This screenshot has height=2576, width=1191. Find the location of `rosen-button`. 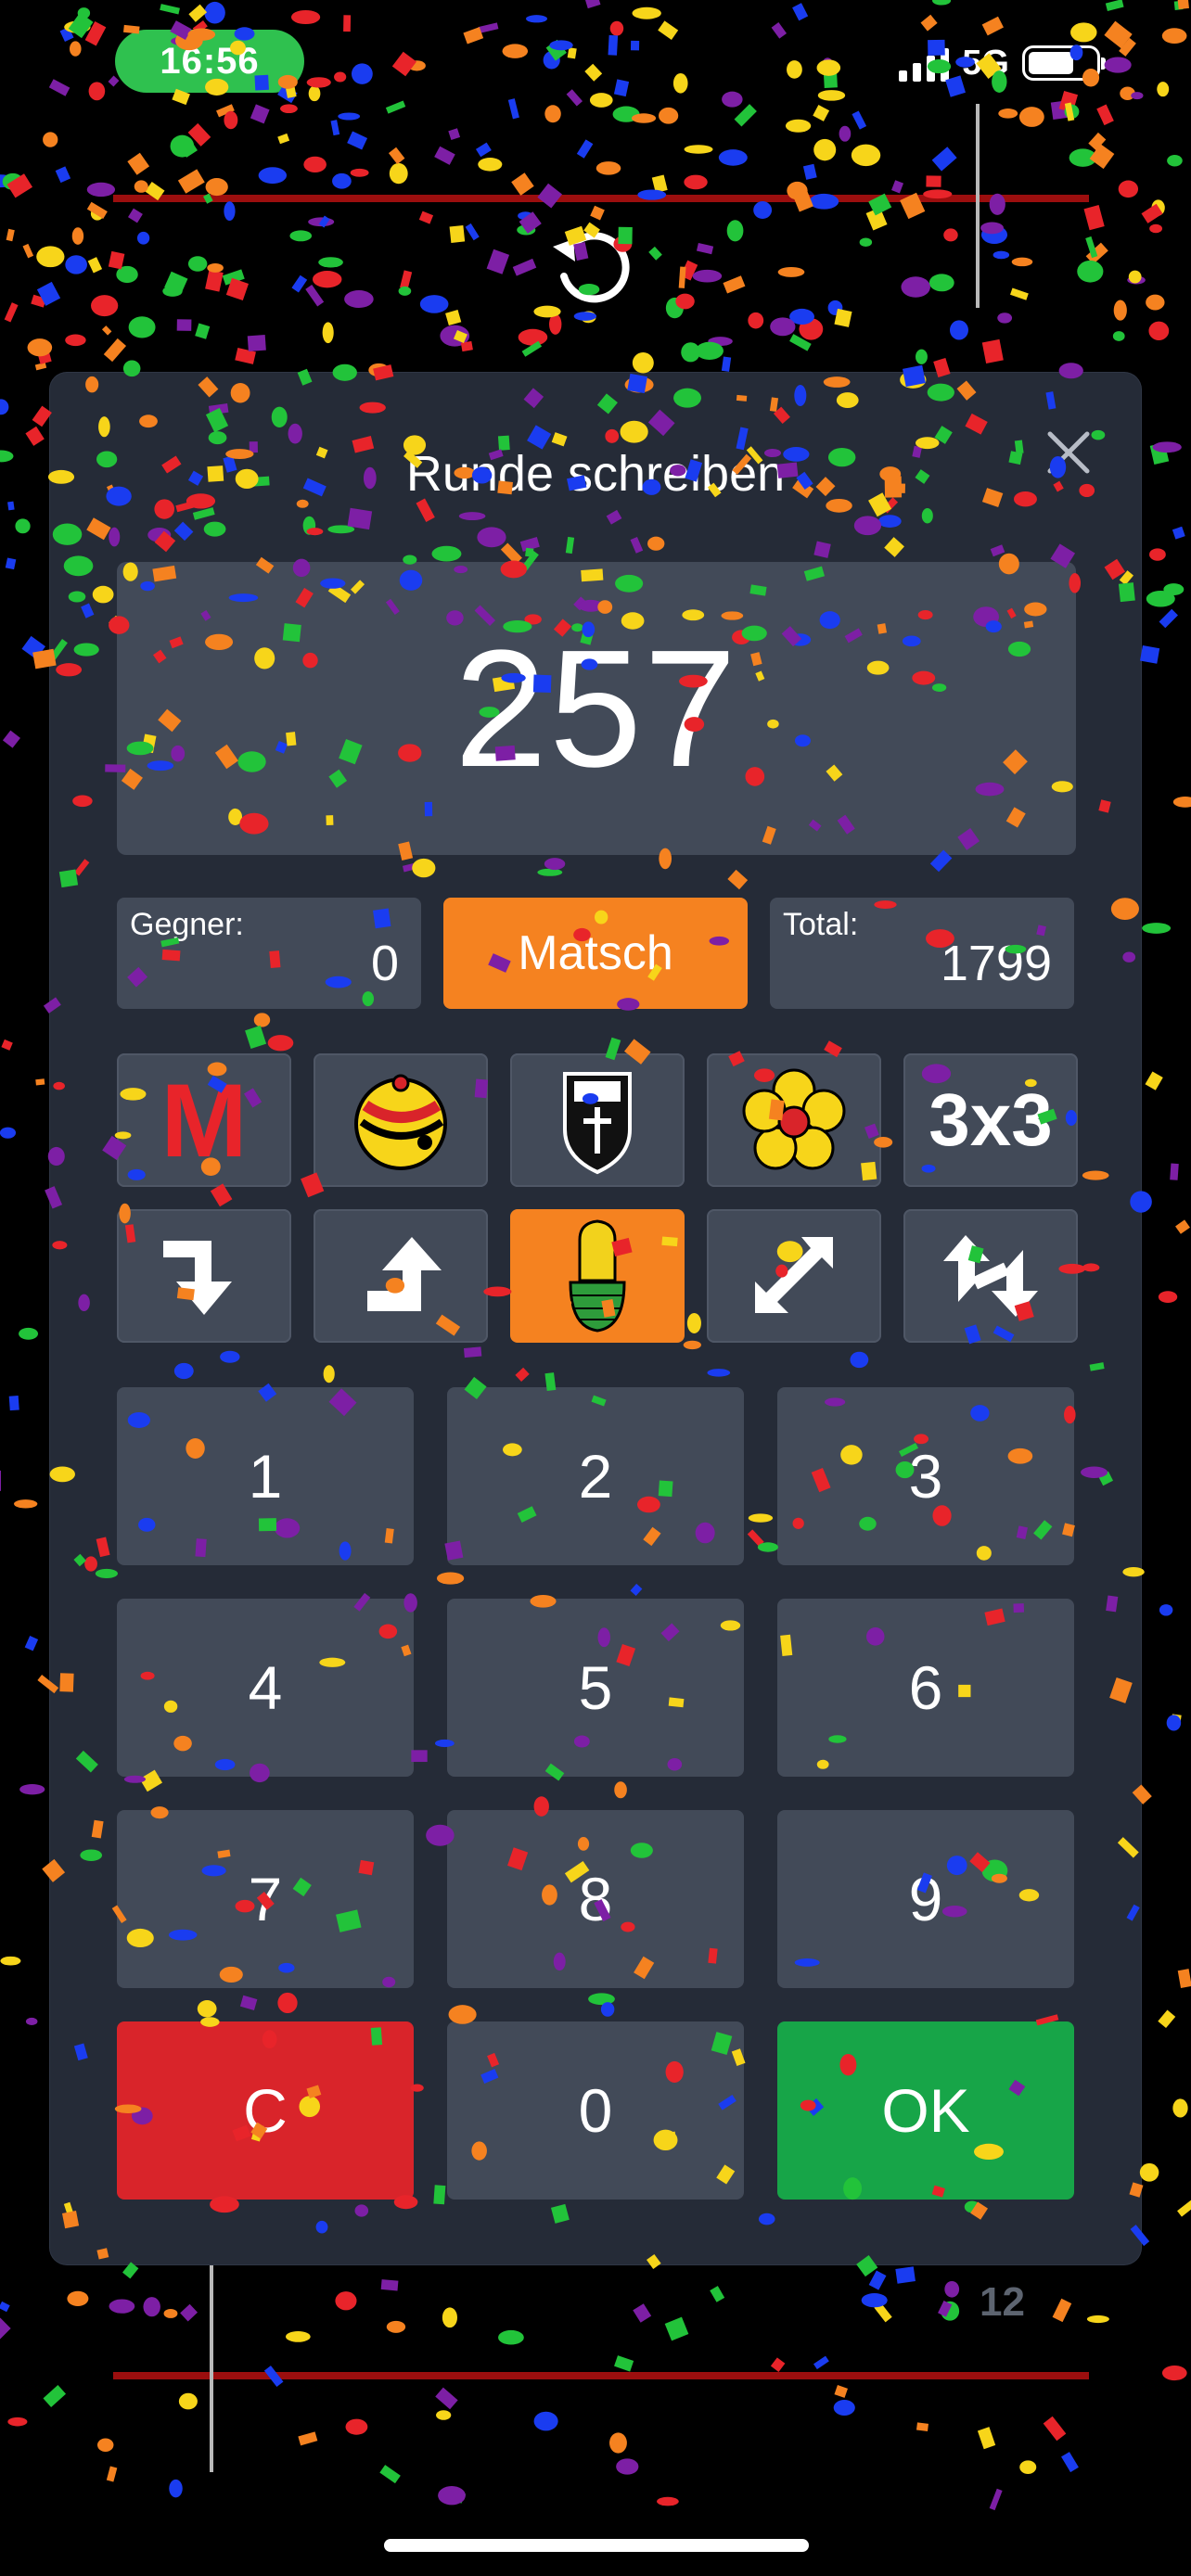

rosen-button is located at coordinates (794, 1120).